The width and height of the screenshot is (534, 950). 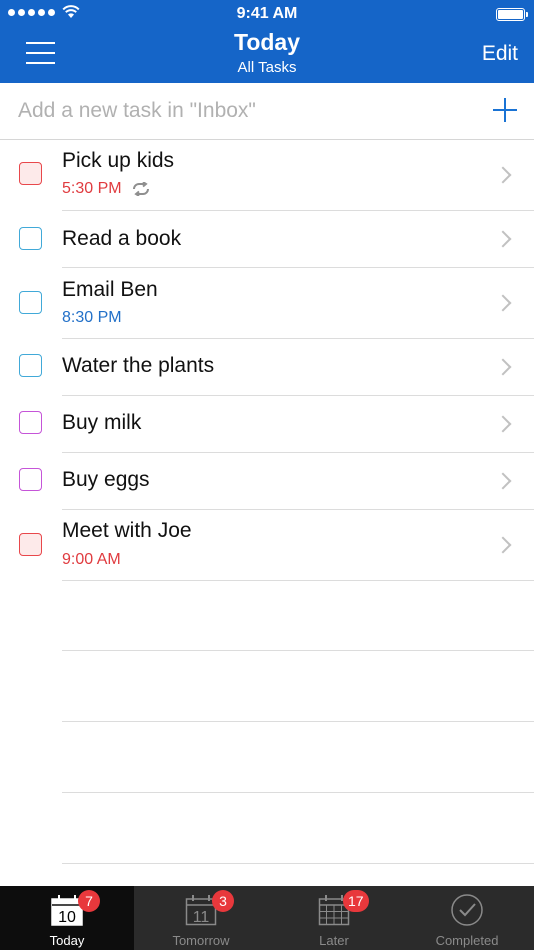 I want to click on task-due-time: 9:00 AM, so click(x=91, y=560).